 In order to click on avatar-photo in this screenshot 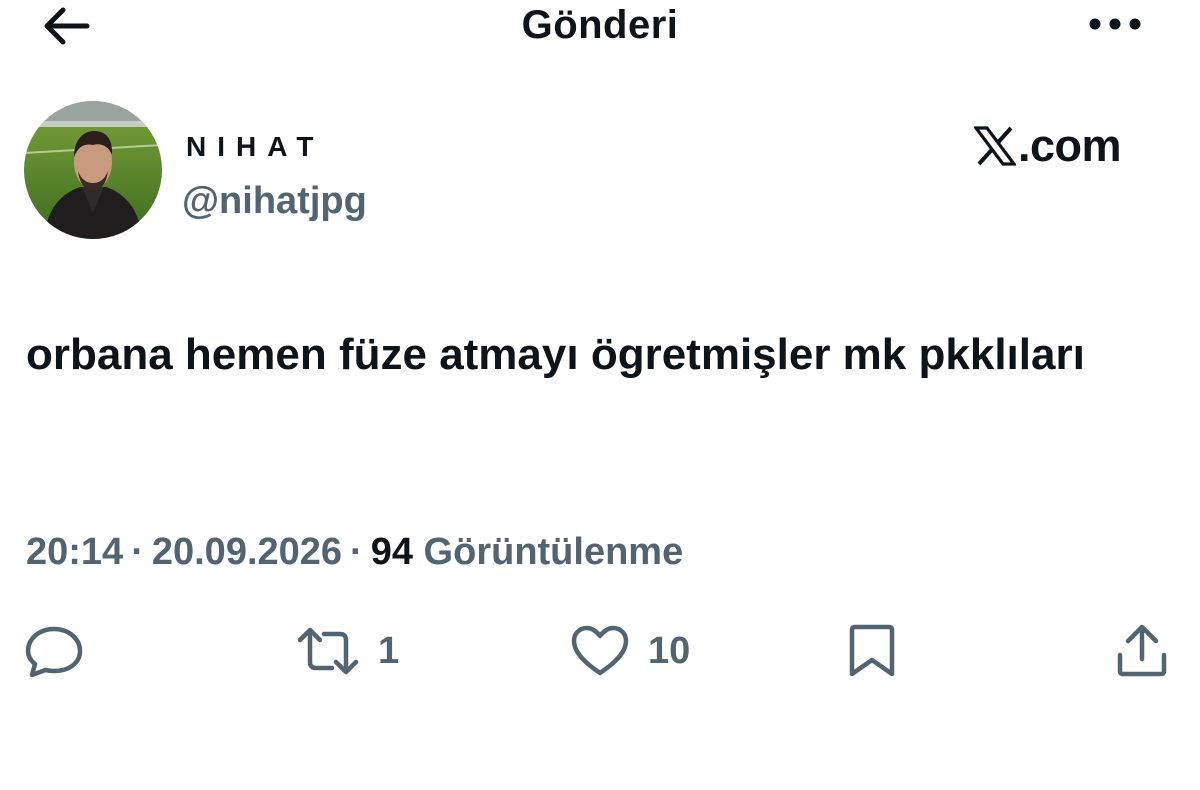, I will do `click(93, 170)`.